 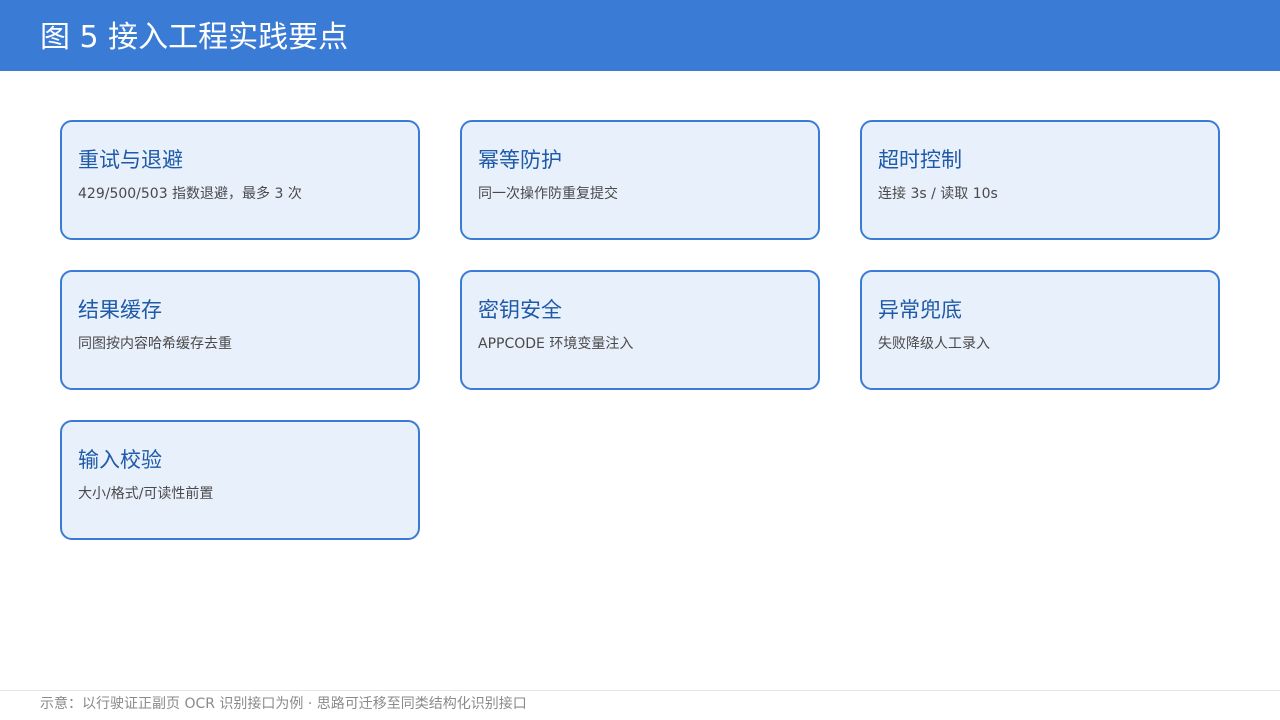 What do you see at coordinates (920, 160) in the screenshot?
I see `card-title: 超时控制` at bounding box center [920, 160].